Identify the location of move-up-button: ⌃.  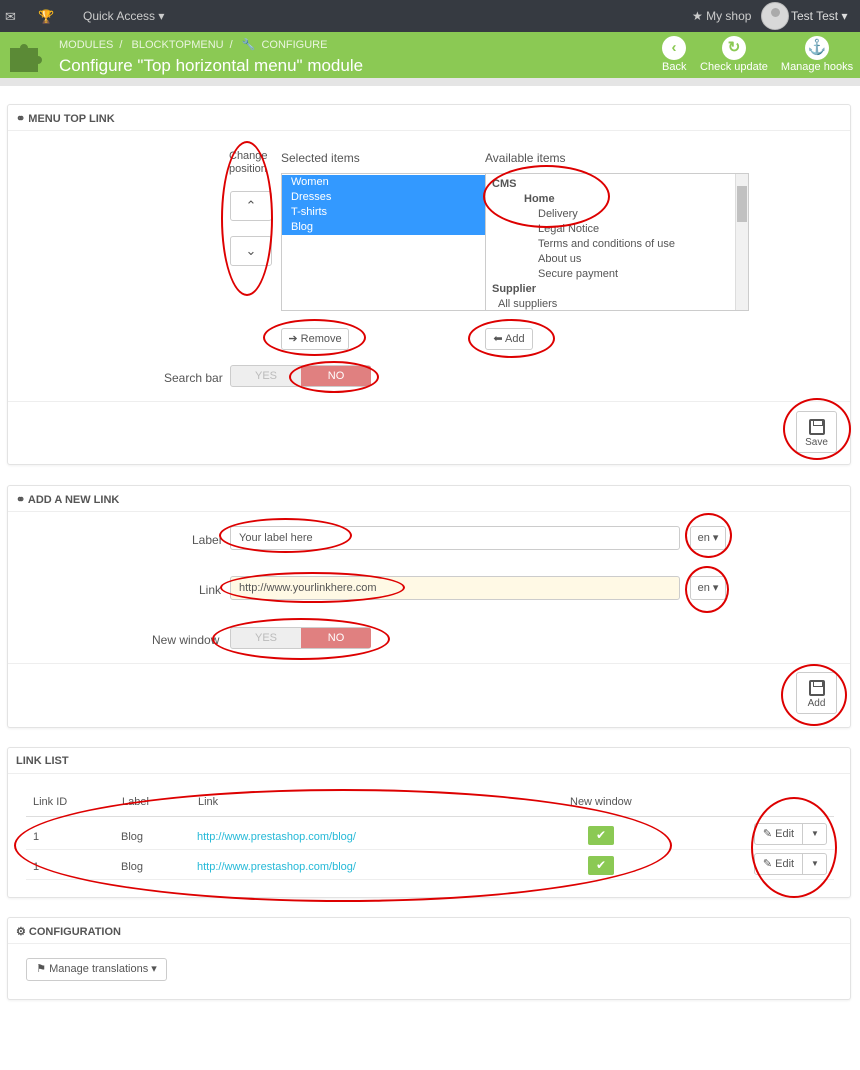
(251, 206).